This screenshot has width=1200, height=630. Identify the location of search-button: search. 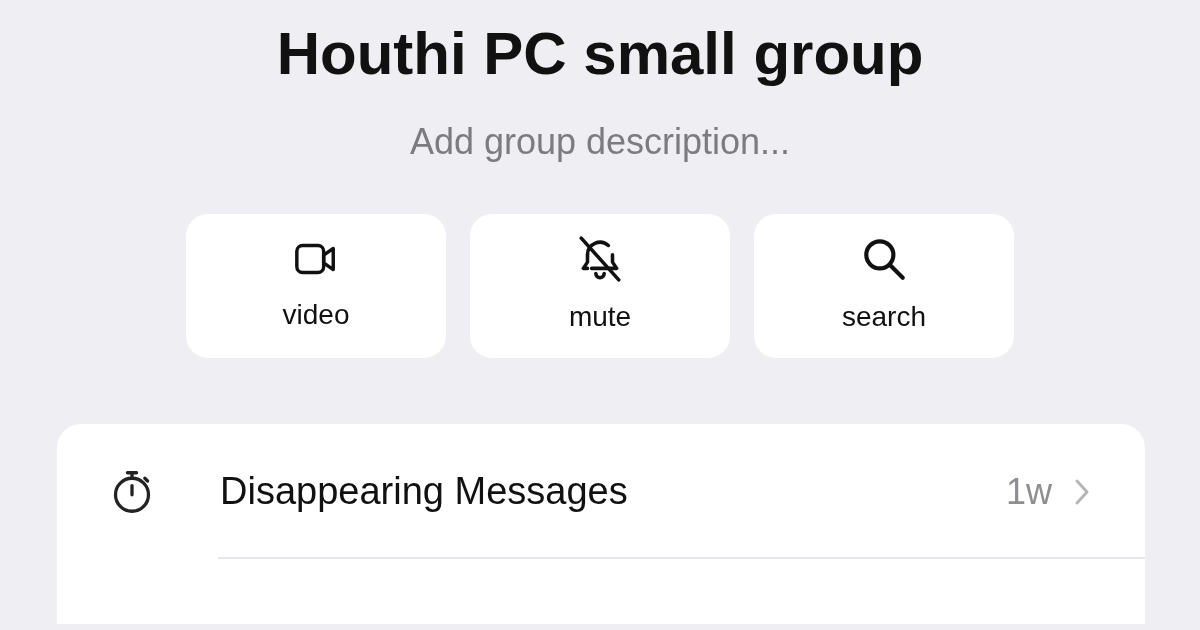
(884, 286).